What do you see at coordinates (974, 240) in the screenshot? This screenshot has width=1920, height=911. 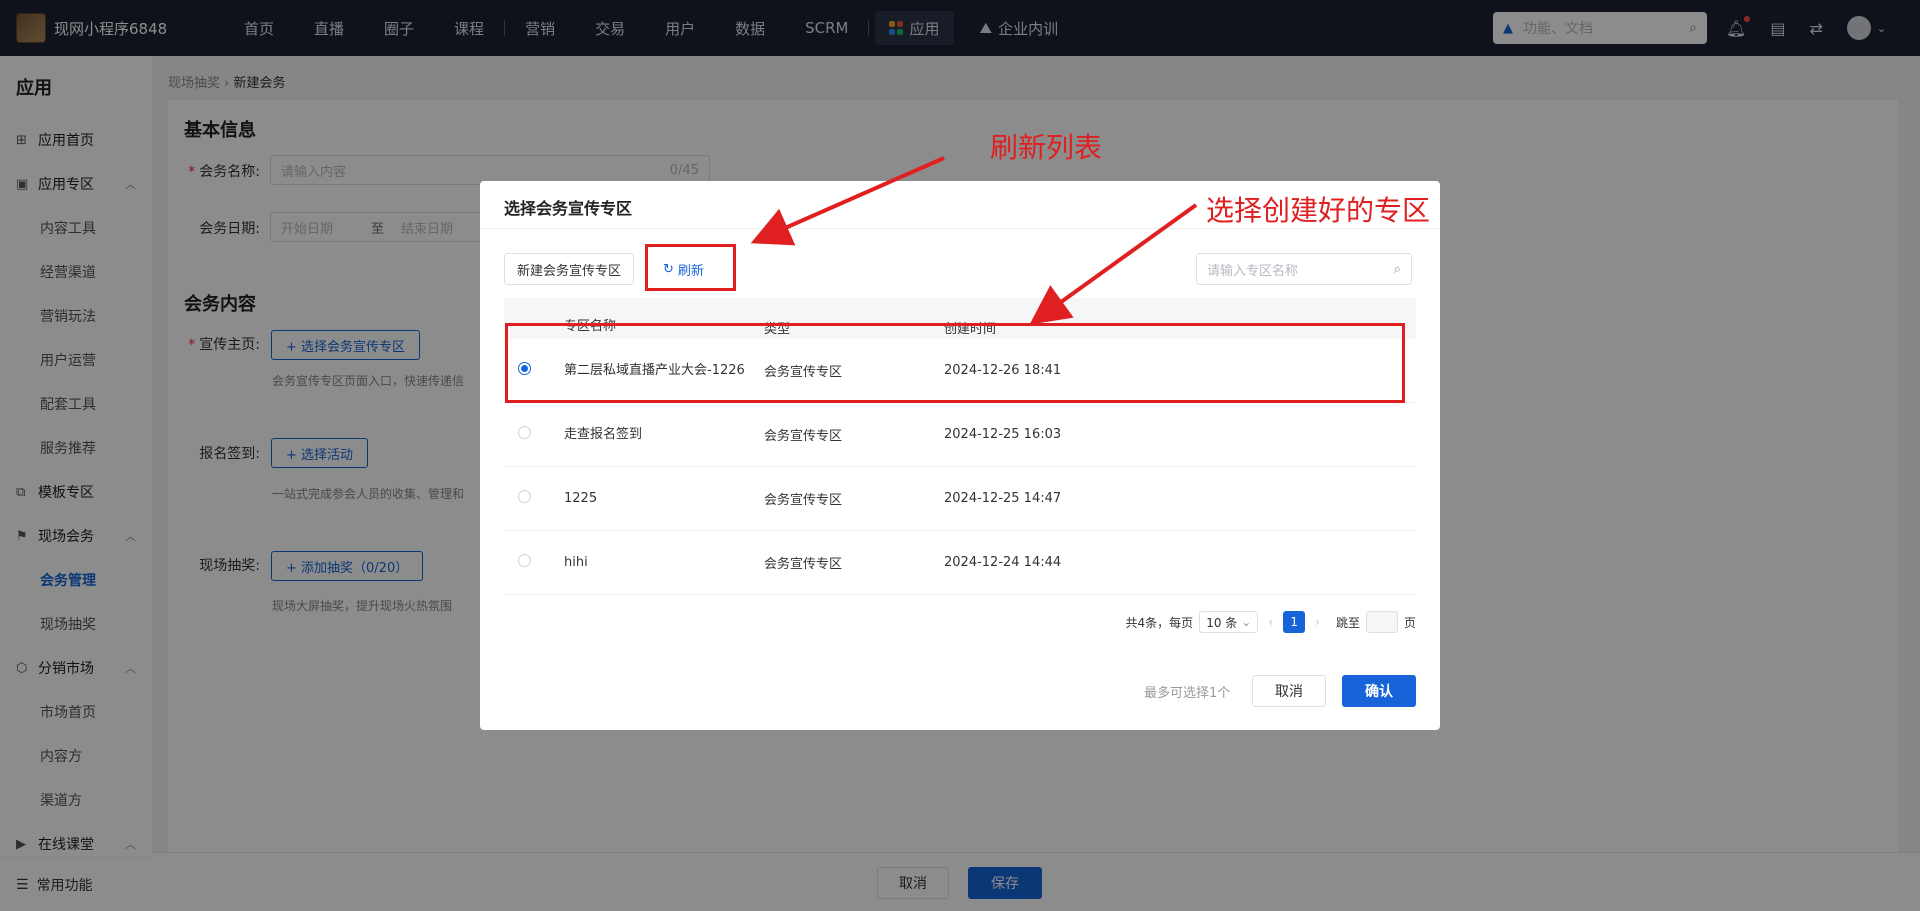 I see `annotation-arrows` at bounding box center [974, 240].